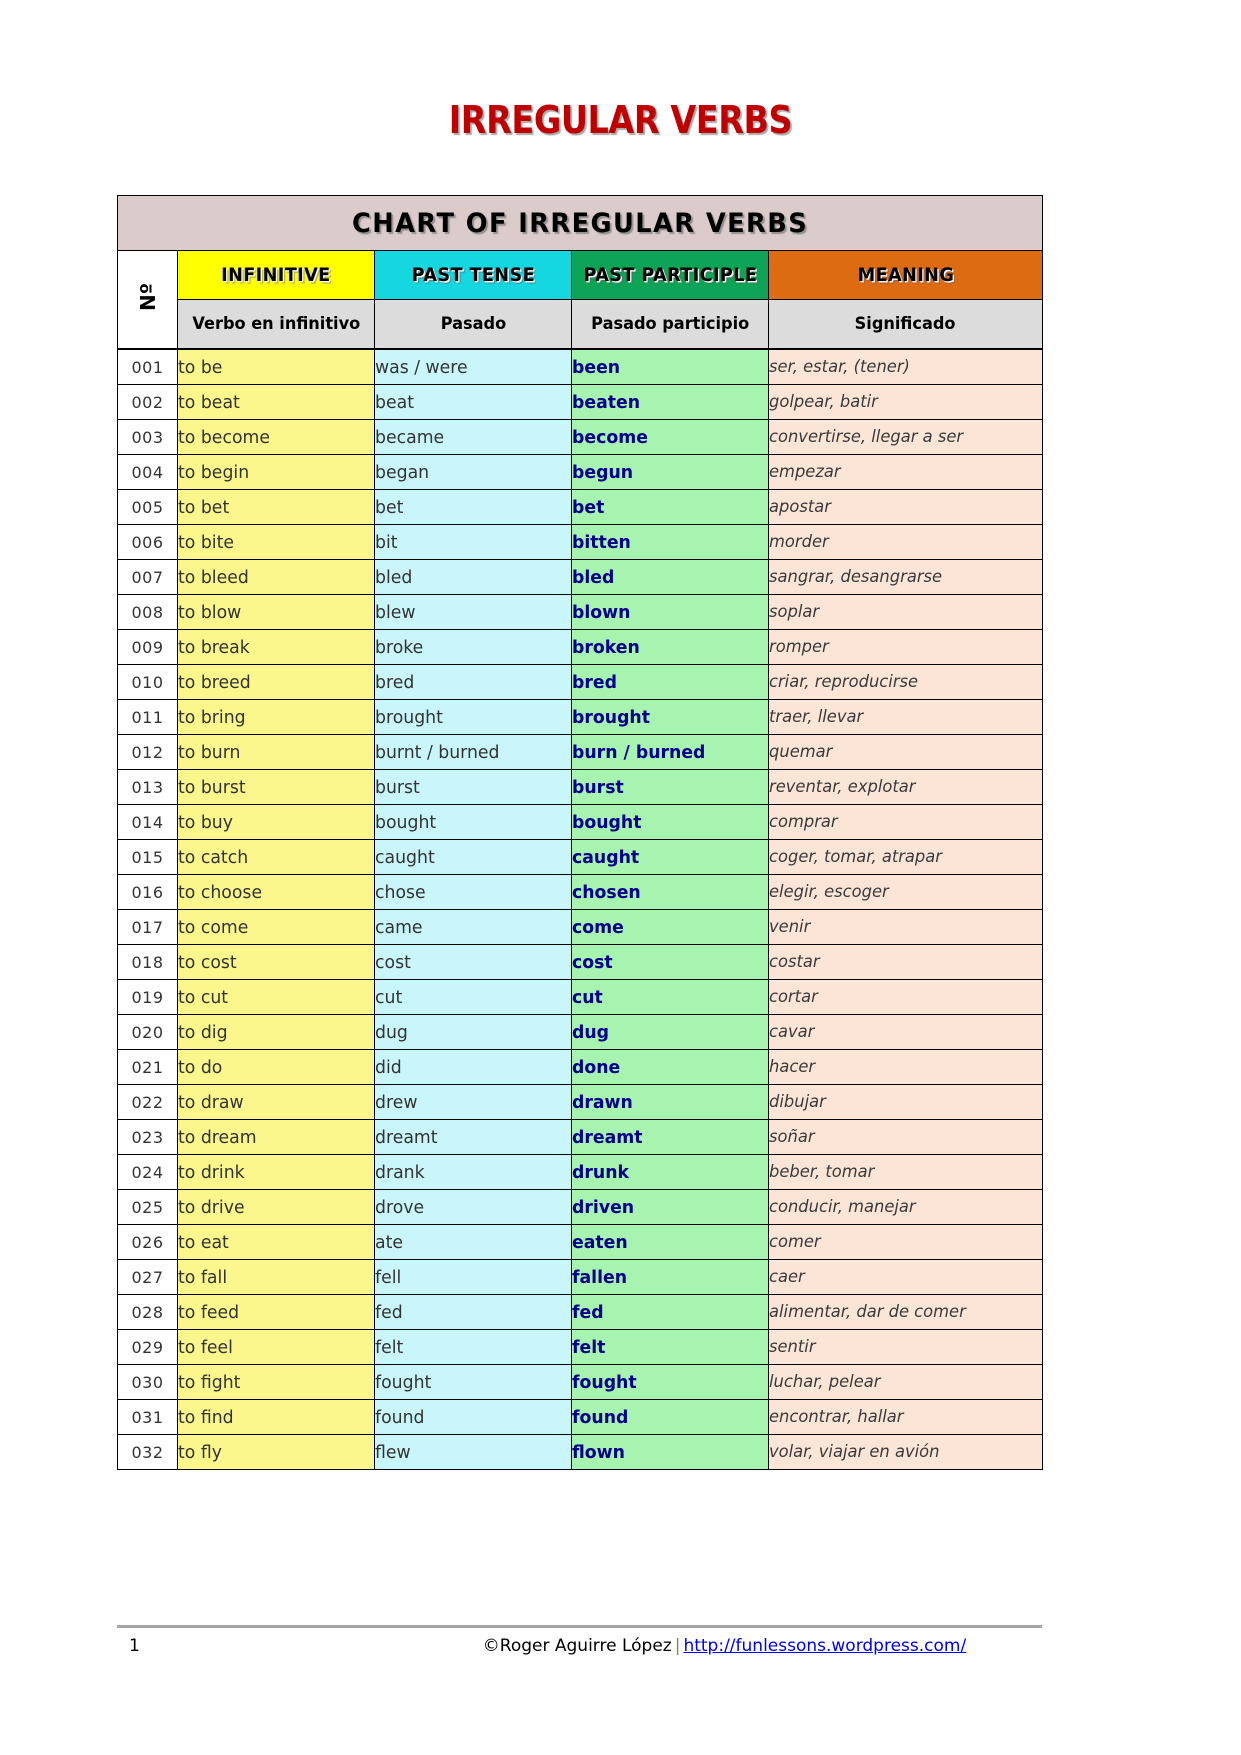 This screenshot has width=1241, height=1755. I want to click on cell-infinitive-text: to cost, so click(207, 962).